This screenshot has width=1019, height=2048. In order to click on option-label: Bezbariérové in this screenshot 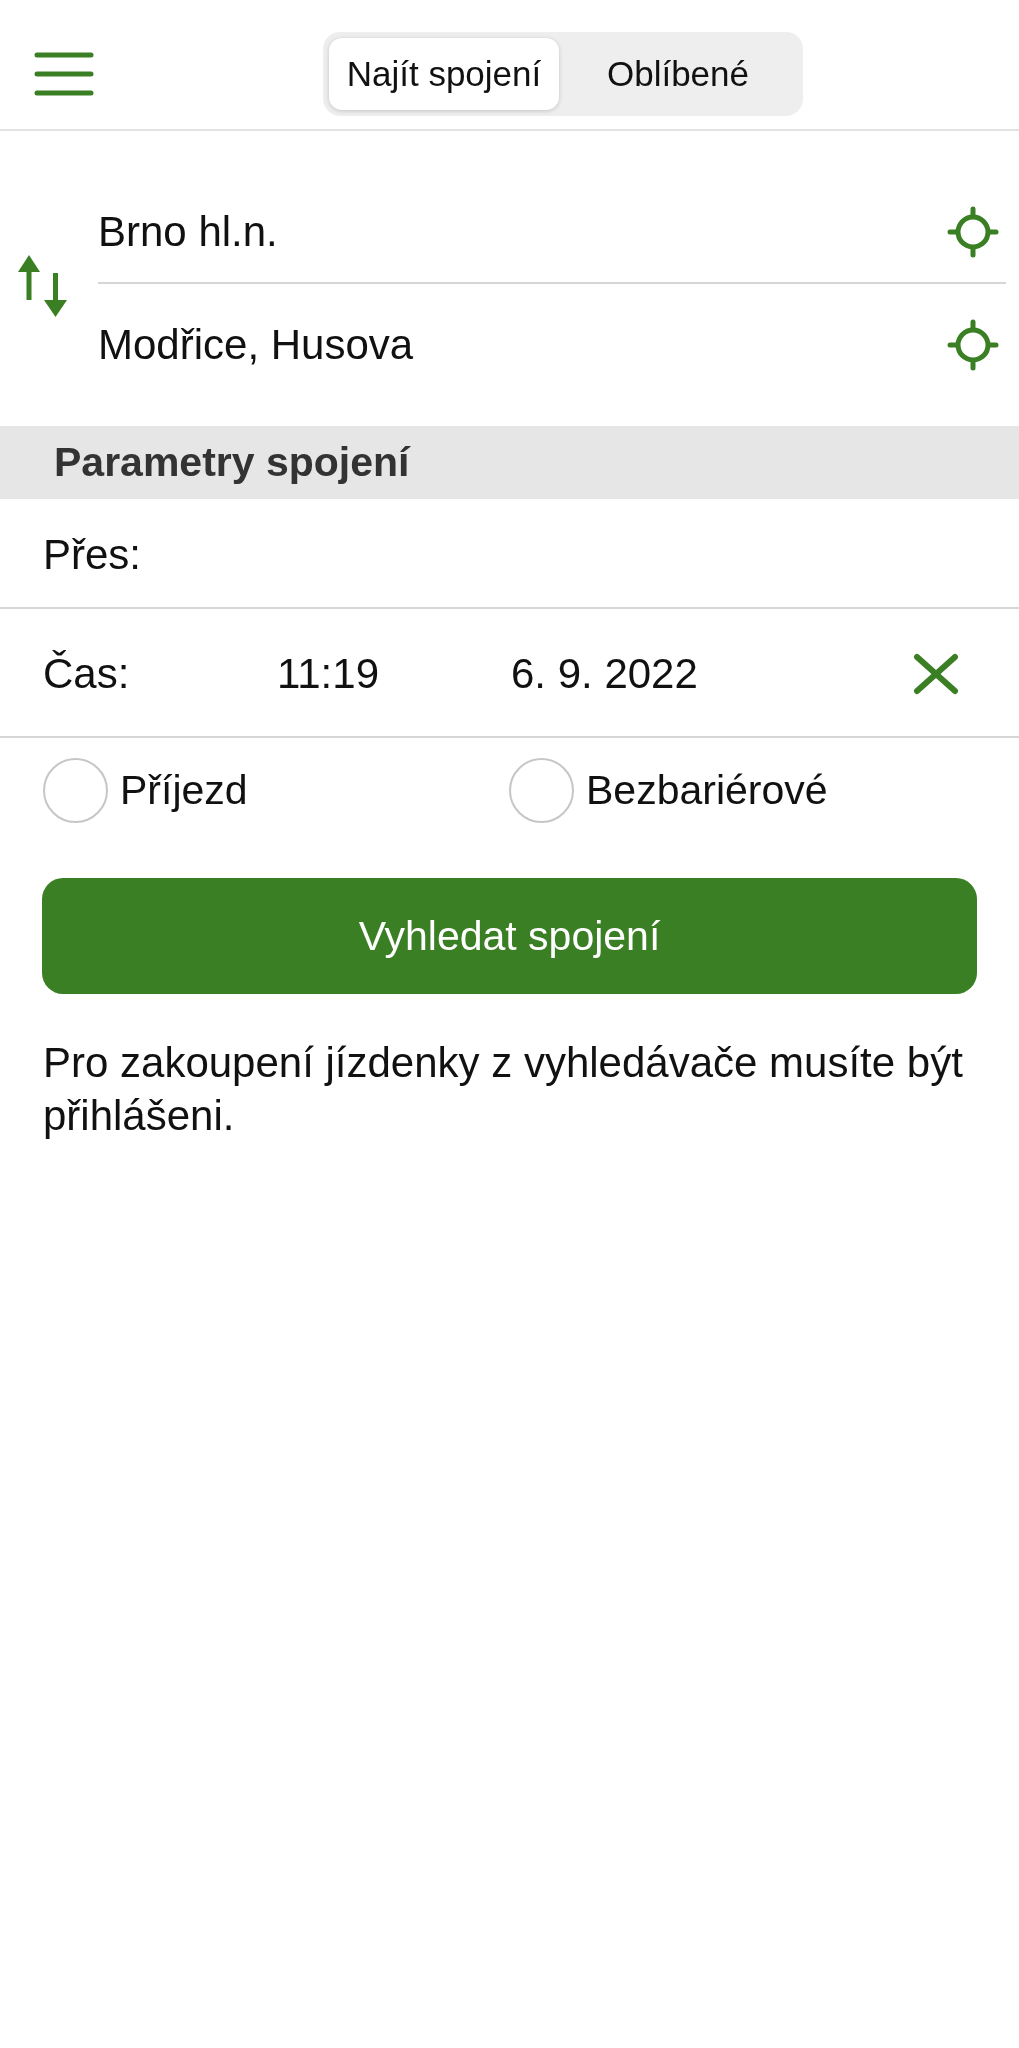, I will do `click(707, 790)`.